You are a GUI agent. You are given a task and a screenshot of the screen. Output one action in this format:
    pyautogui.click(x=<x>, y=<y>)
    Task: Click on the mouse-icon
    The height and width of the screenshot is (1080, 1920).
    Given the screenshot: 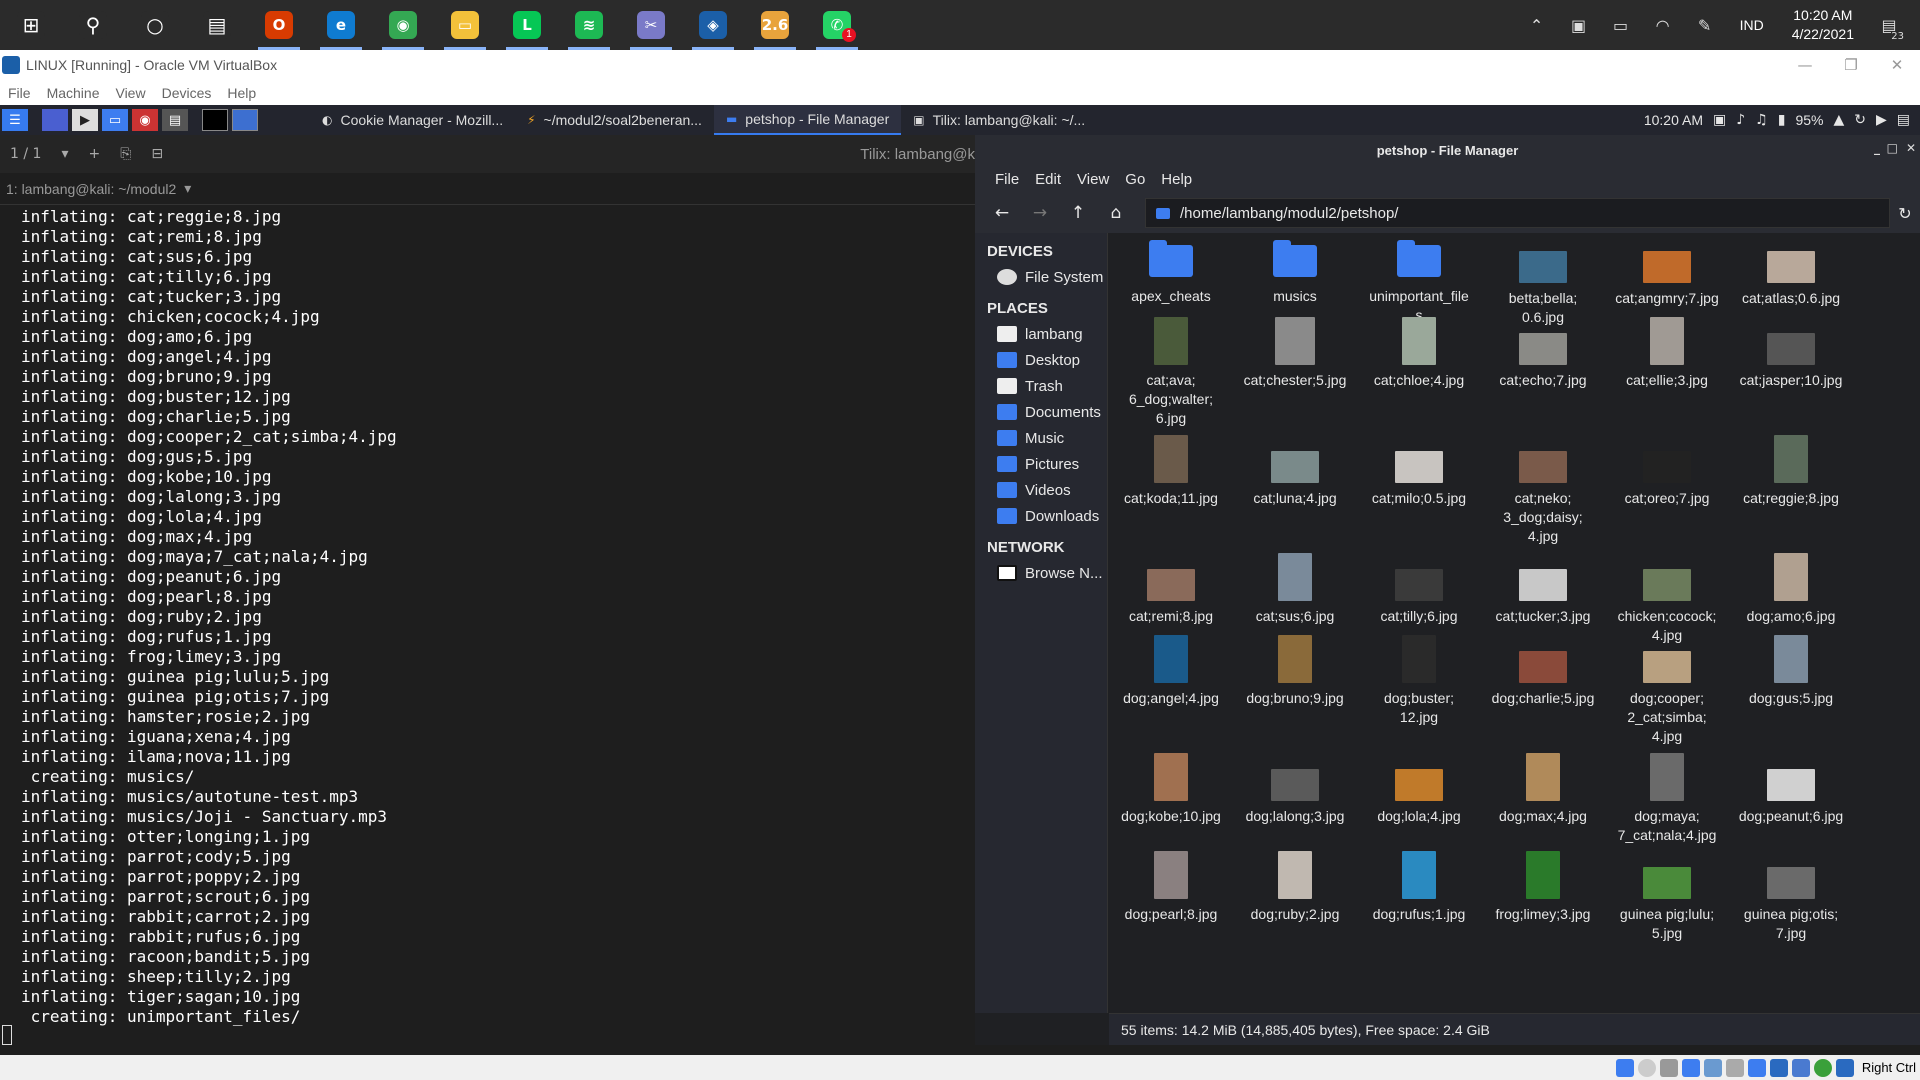 What is the action you would take?
    pyautogui.click(x=1822, y=1067)
    